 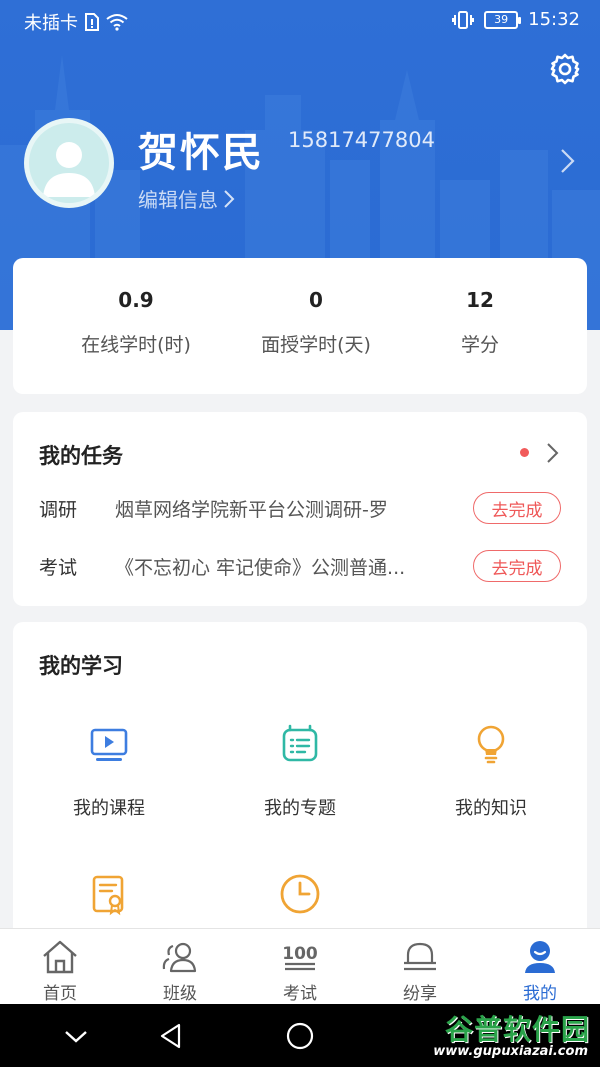 I want to click on task-type: 调研, so click(x=58, y=509).